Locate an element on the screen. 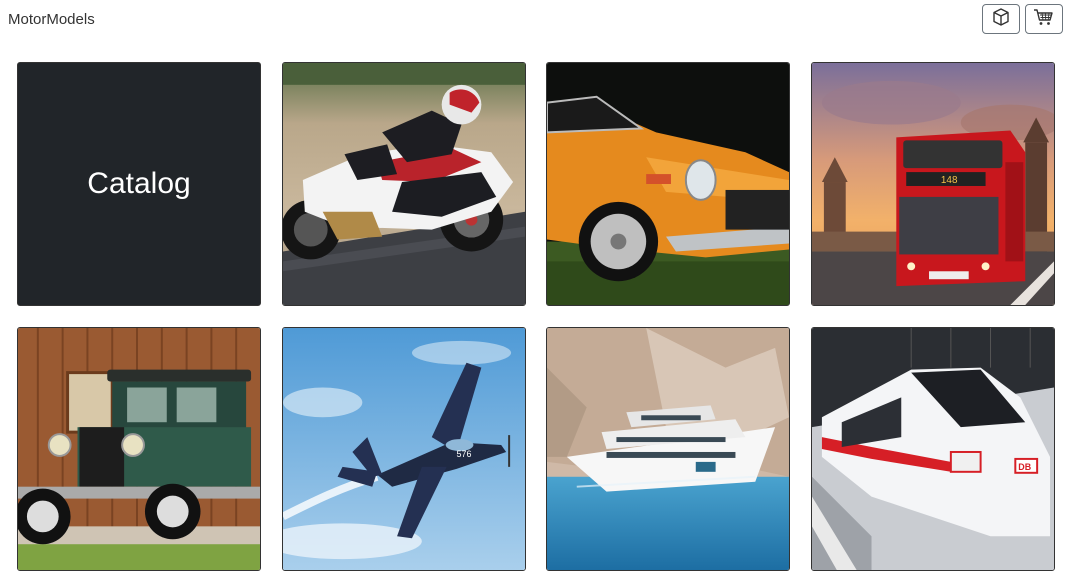 The width and height of the screenshot is (1080, 585). motorcycle-image is located at coordinates (404, 184).